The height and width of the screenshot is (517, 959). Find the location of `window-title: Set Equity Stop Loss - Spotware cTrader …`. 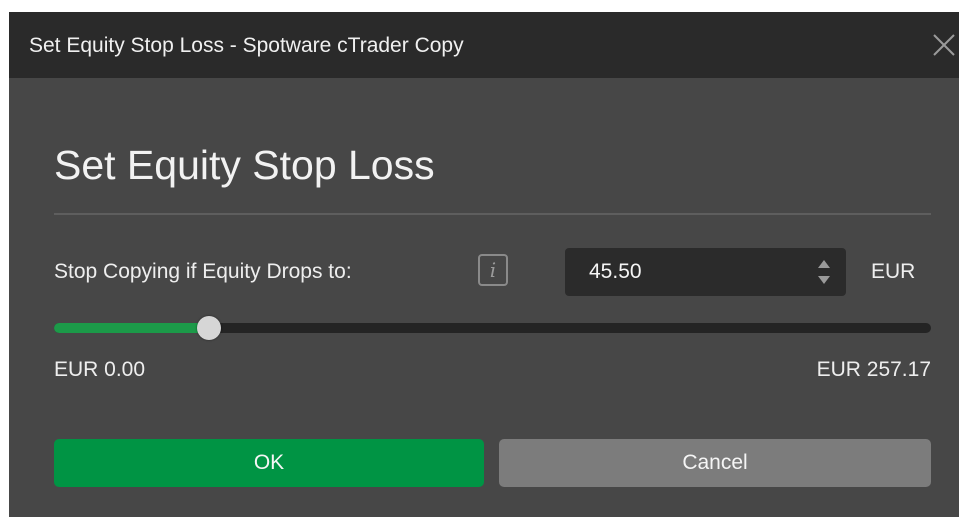

window-title: Set Equity Stop Loss - Spotware cTrader … is located at coordinates (246, 45).